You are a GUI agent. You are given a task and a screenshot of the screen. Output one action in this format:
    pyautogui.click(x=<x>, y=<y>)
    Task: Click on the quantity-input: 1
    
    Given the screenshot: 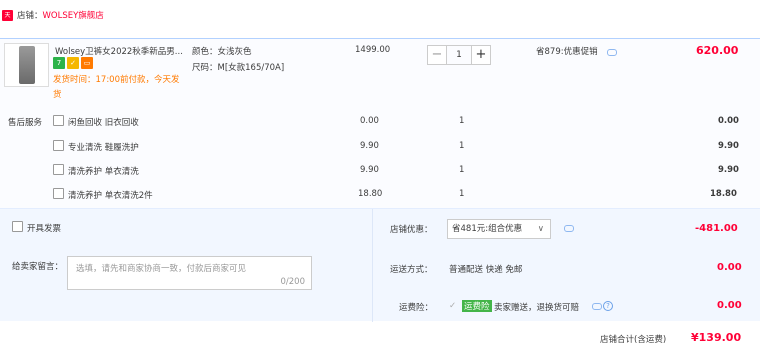 What is the action you would take?
    pyautogui.click(x=459, y=55)
    